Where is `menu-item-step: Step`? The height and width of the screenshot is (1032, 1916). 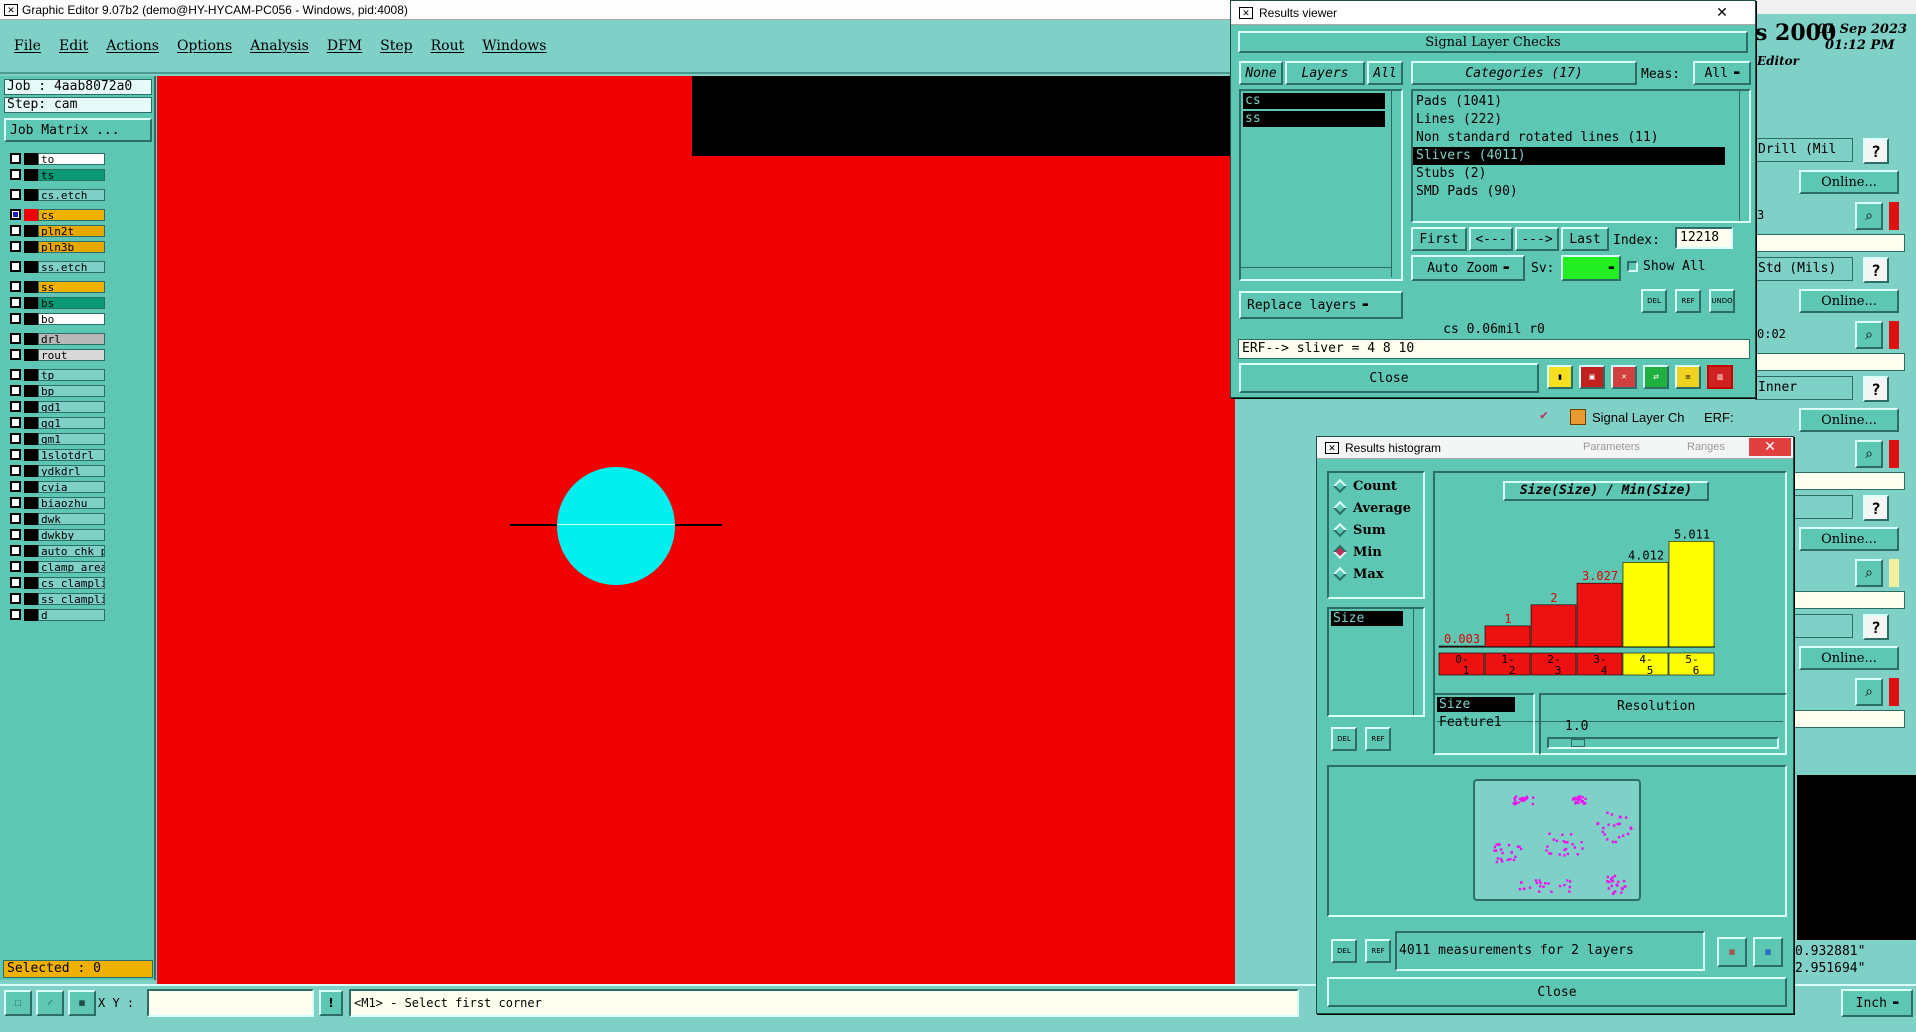
menu-item-step: Step is located at coordinates (396, 46).